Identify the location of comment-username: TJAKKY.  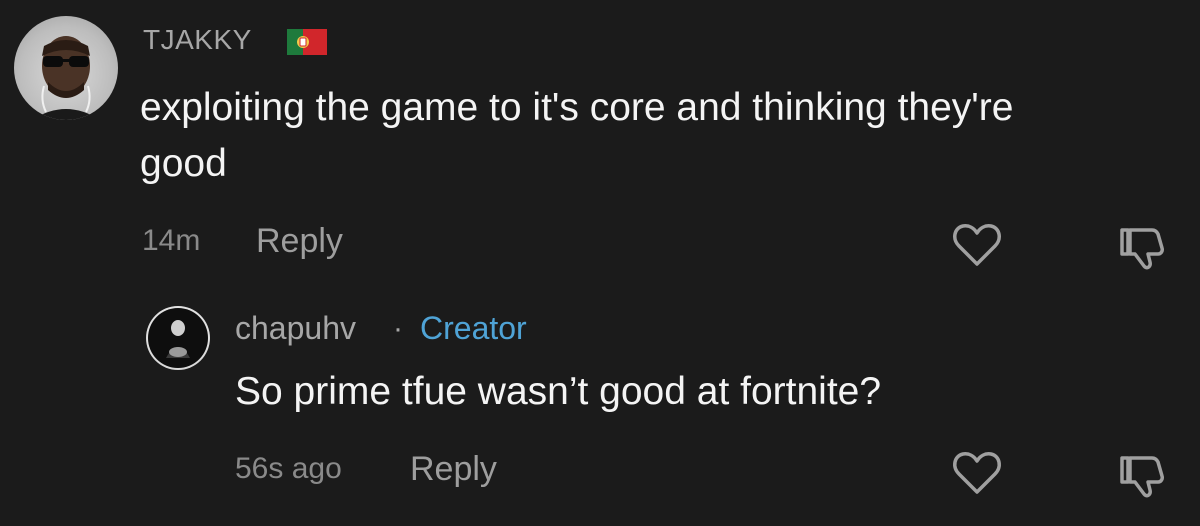
(197, 40).